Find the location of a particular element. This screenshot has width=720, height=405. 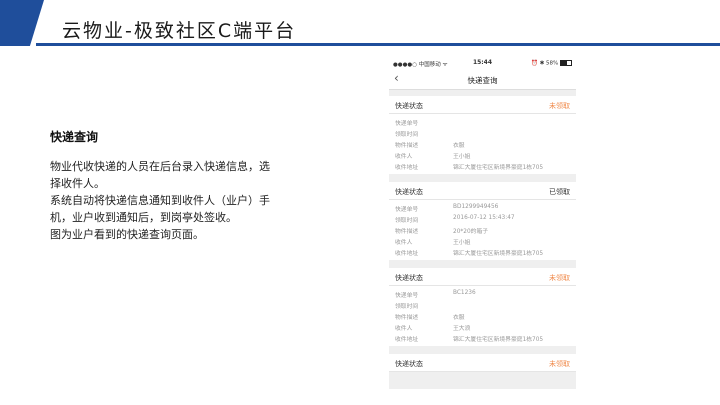

battery-indicator: ⏰ ✱ 58% is located at coordinates (551, 63).